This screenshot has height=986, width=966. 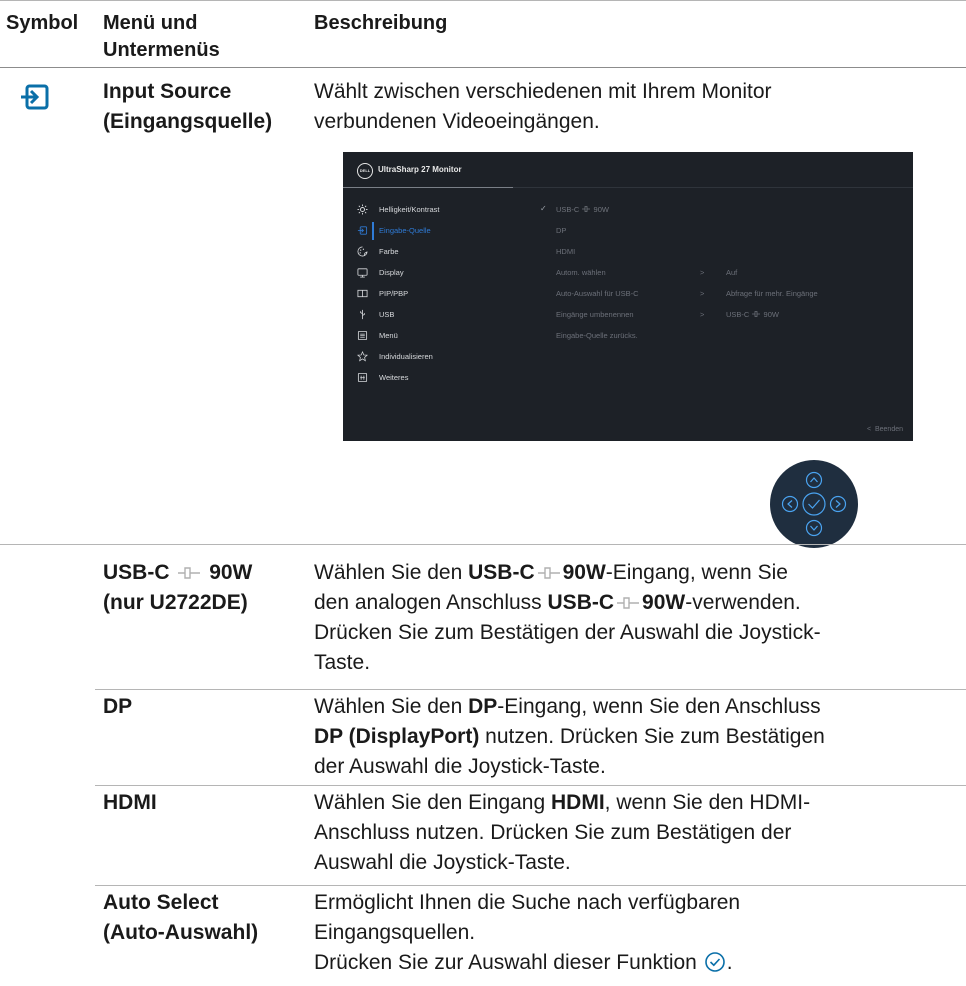 I want to click on osd-menu-item-brightness: Helligkeit/Kontrast, so click(x=428, y=210).